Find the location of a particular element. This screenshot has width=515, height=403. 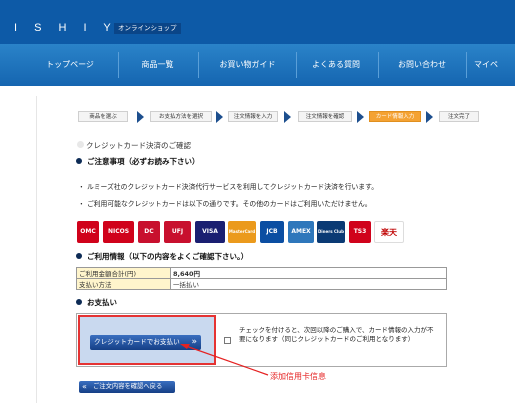

table-row: ご利用金額合計(円) 8,640円 is located at coordinates (261, 273).